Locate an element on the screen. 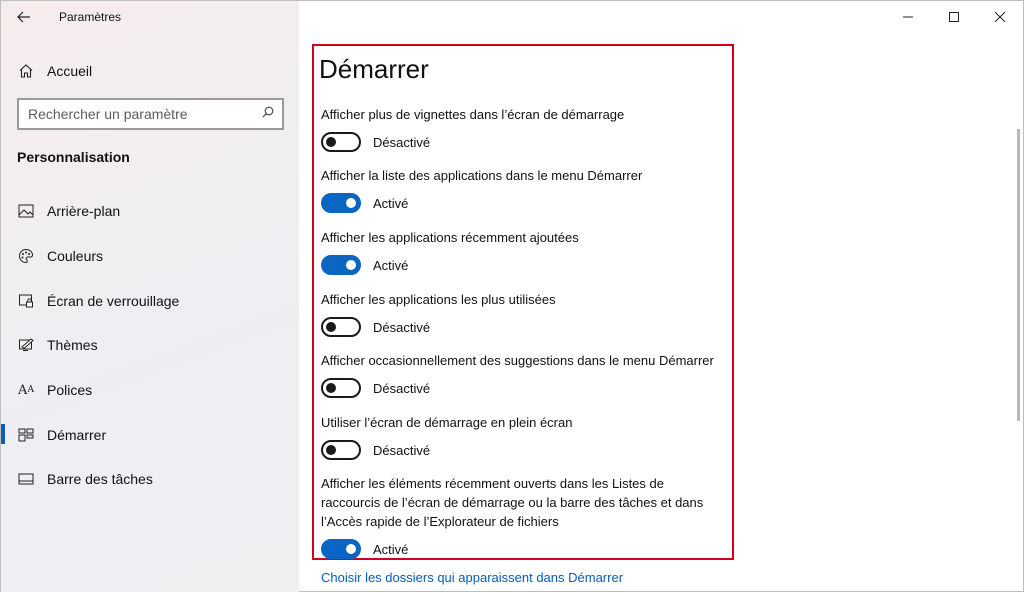 This screenshot has height=592, width=1024. page-title: Démarrer is located at coordinates (374, 69).